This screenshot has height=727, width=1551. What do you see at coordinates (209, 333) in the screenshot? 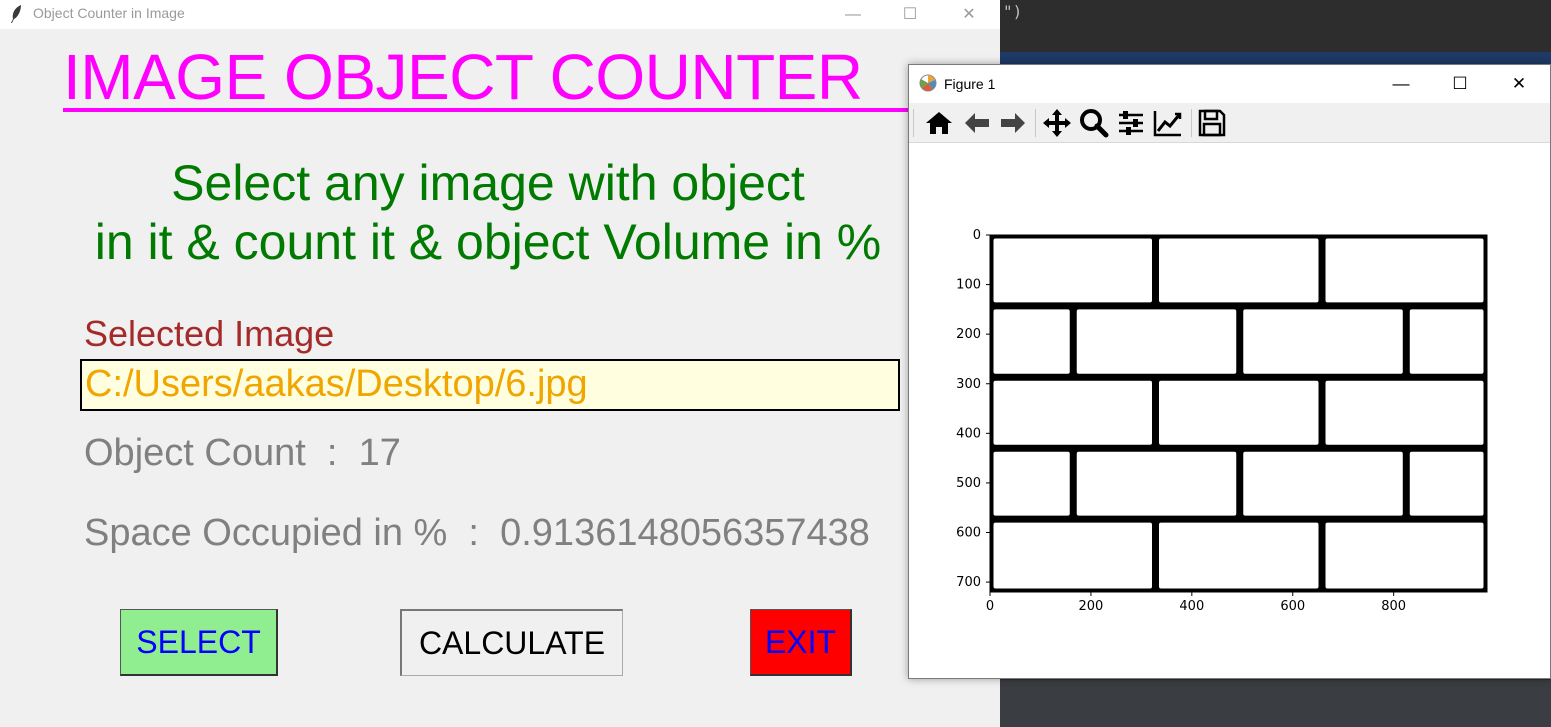
I see `selected-image-label: Selected Image` at bounding box center [209, 333].